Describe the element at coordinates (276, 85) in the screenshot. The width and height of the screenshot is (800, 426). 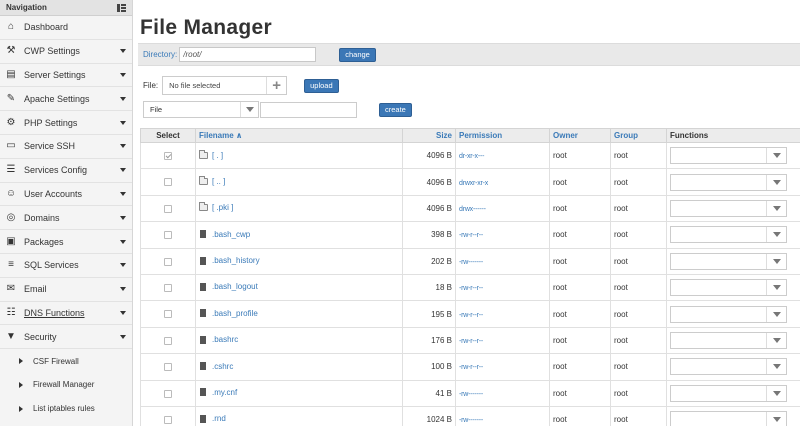
I see `plus-icon: +` at that location.